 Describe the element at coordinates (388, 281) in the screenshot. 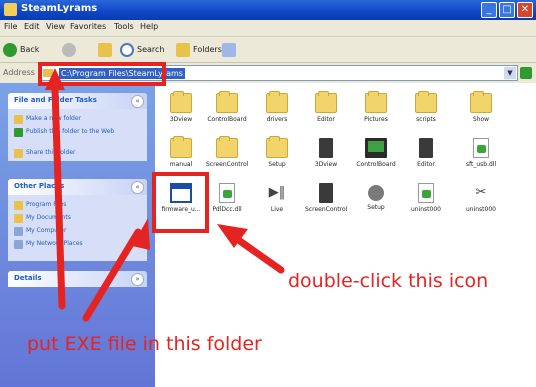

I see `double-click-annotation: double-click this icon` at that location.